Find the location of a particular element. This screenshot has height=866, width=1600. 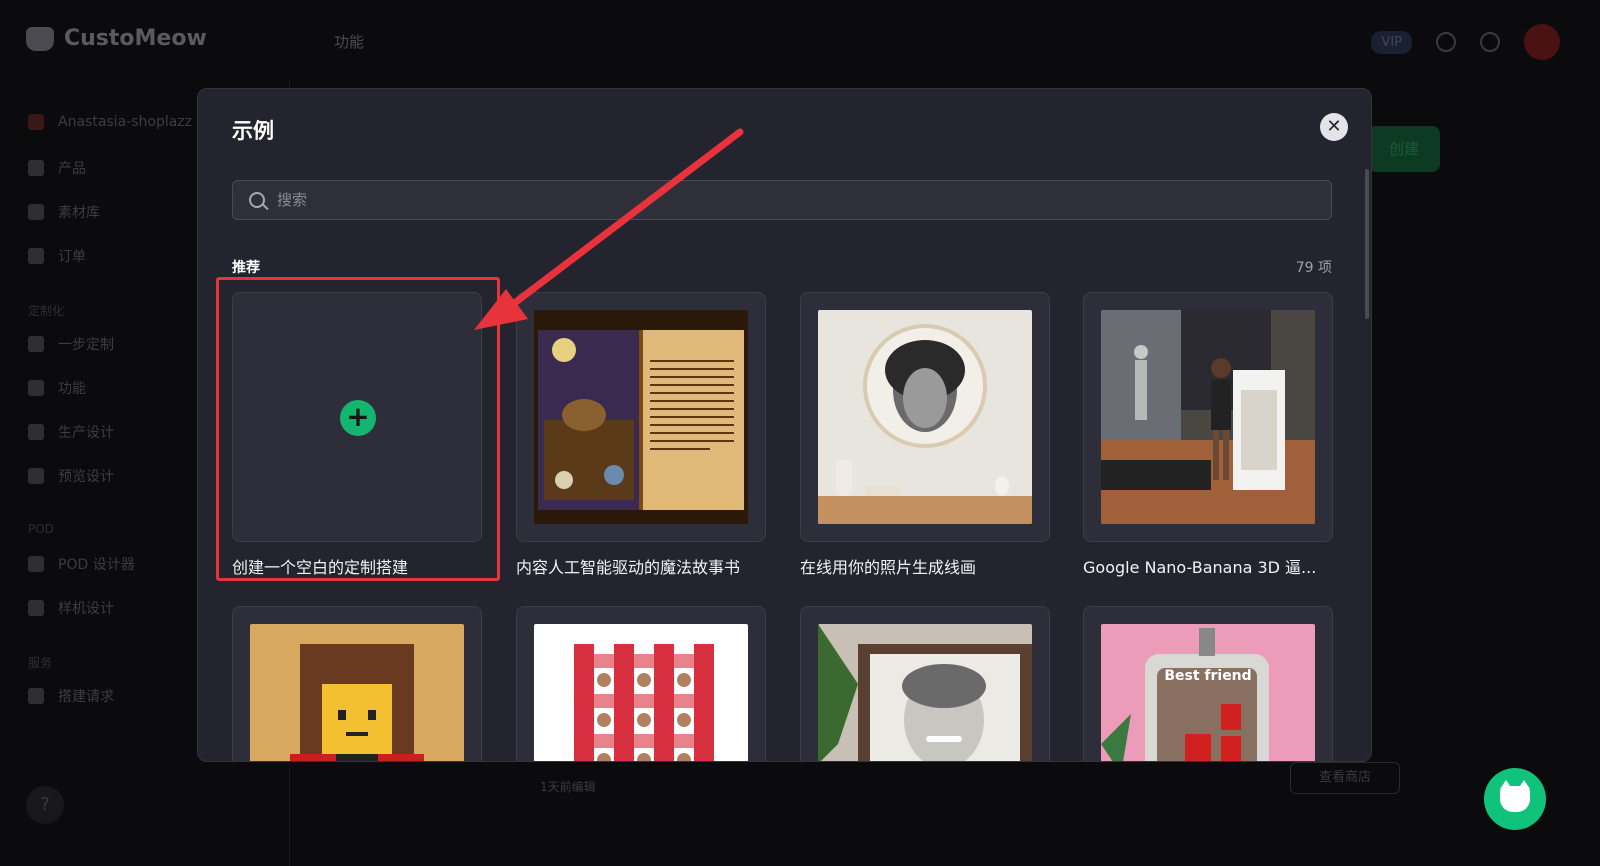

request-icon is located at coordinates (36, 696).